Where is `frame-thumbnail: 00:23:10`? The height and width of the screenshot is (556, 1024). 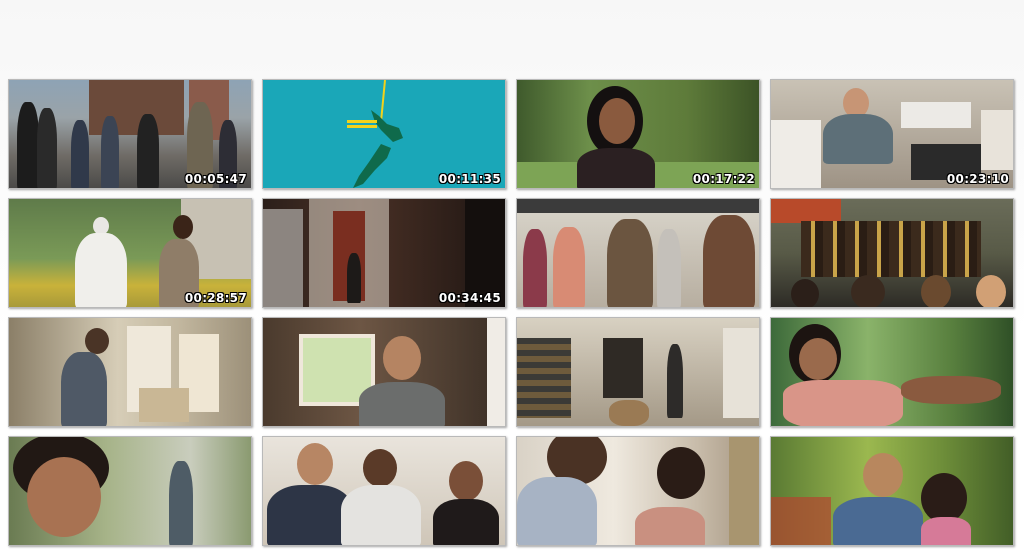
frame-thumbnail: 00:23:10 is located at coordinates (892, 134).